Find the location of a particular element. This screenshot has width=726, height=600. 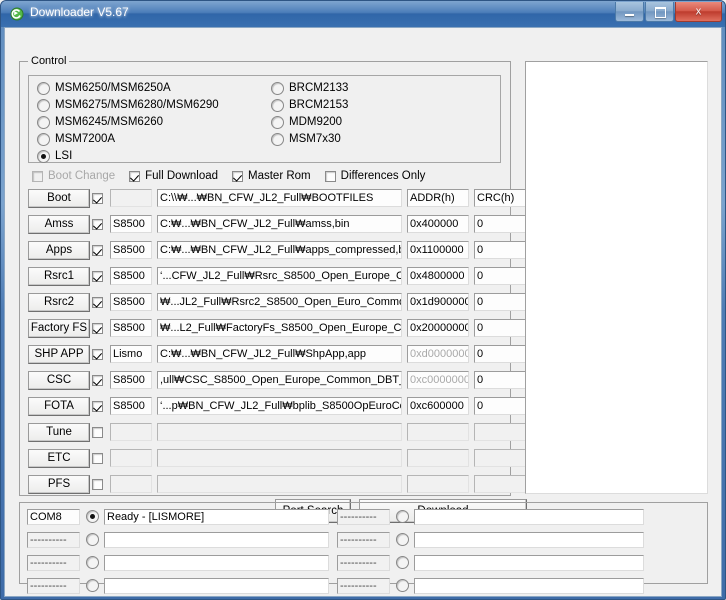

port-field: COM8 is located at coordinates (53, 516).